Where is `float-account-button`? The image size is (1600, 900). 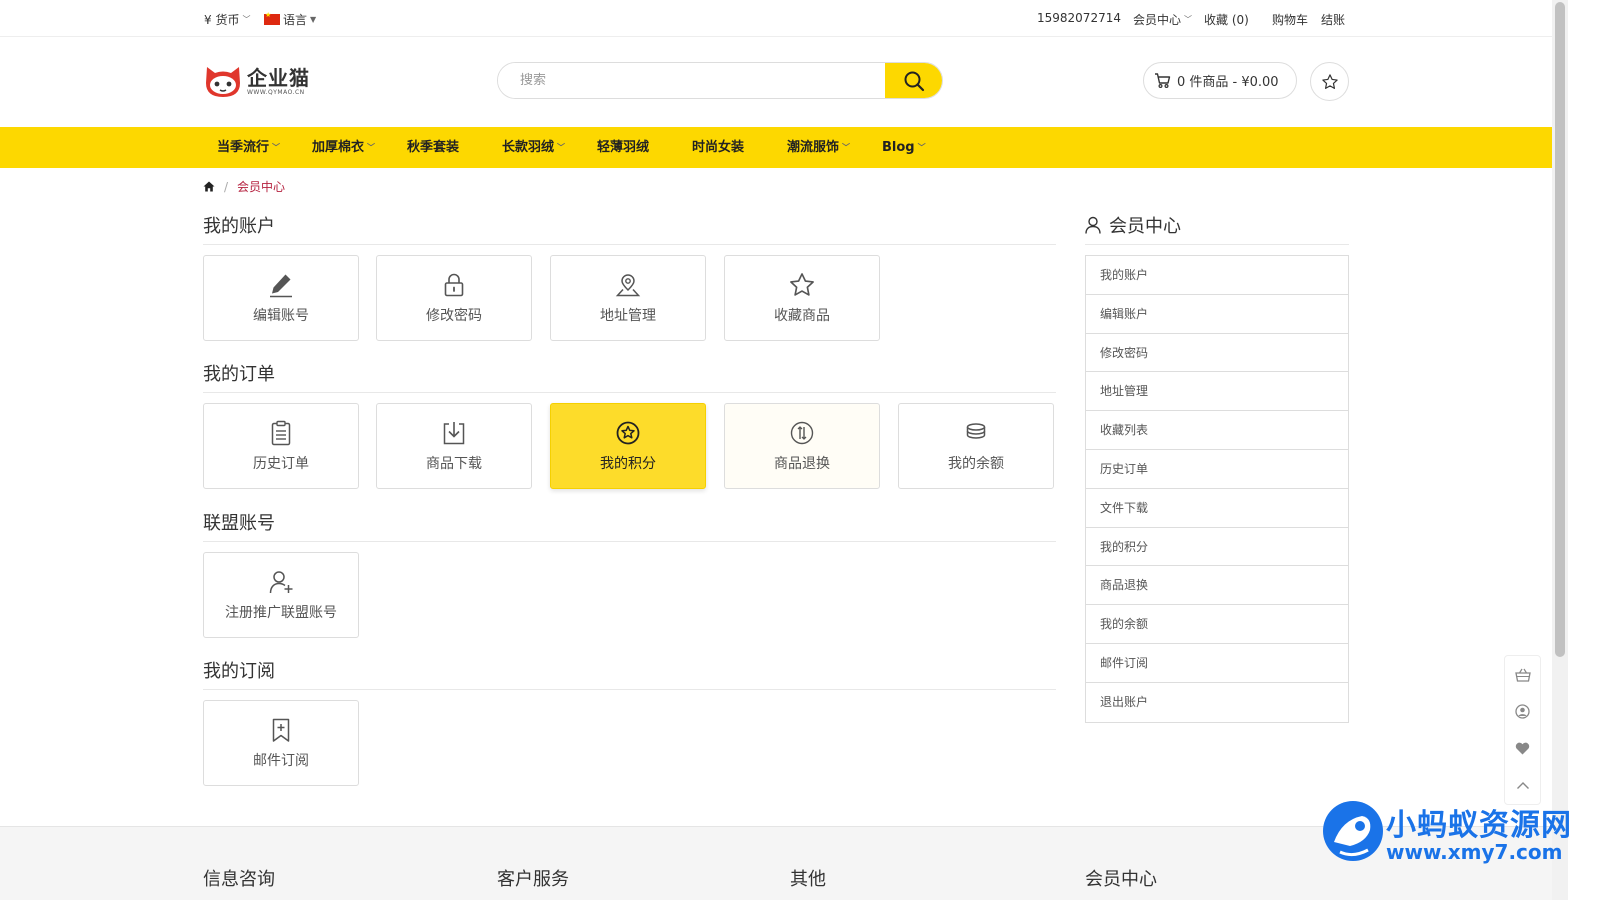 float-account-button is located at coordinates (1522, 711).